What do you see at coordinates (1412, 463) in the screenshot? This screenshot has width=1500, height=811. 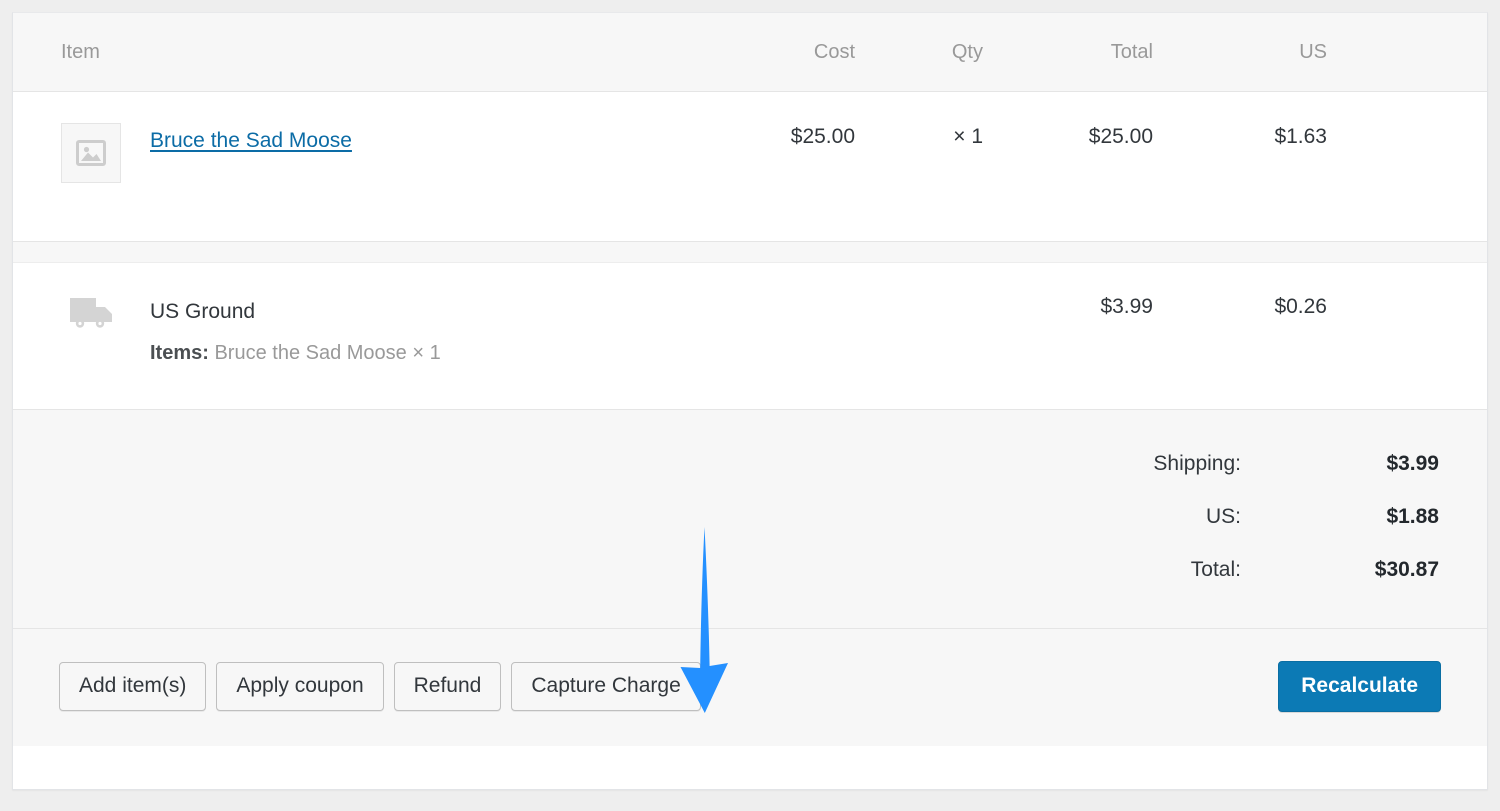 I see `totals-value-shipping: $3.99` at bounding box center [1412, 463].